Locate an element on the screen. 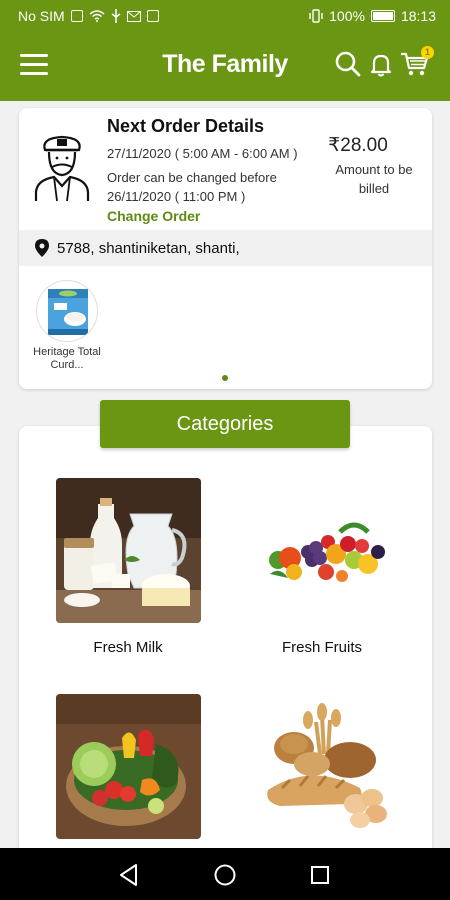 This screenshot has height=900, width=450. sim-icon is located at coordinates (76, 16).